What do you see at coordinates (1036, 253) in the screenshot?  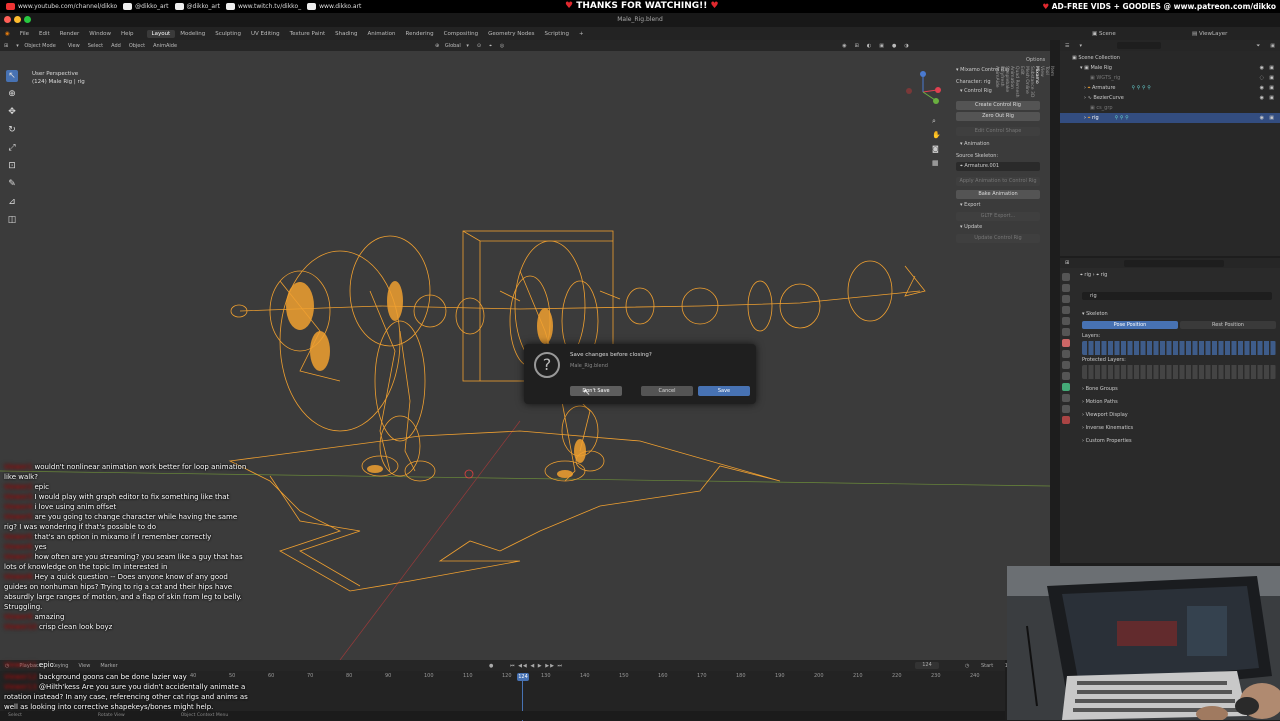 I see `sidebar-tab-mixamo: Mixamo` at bounding box center [1036, 253].